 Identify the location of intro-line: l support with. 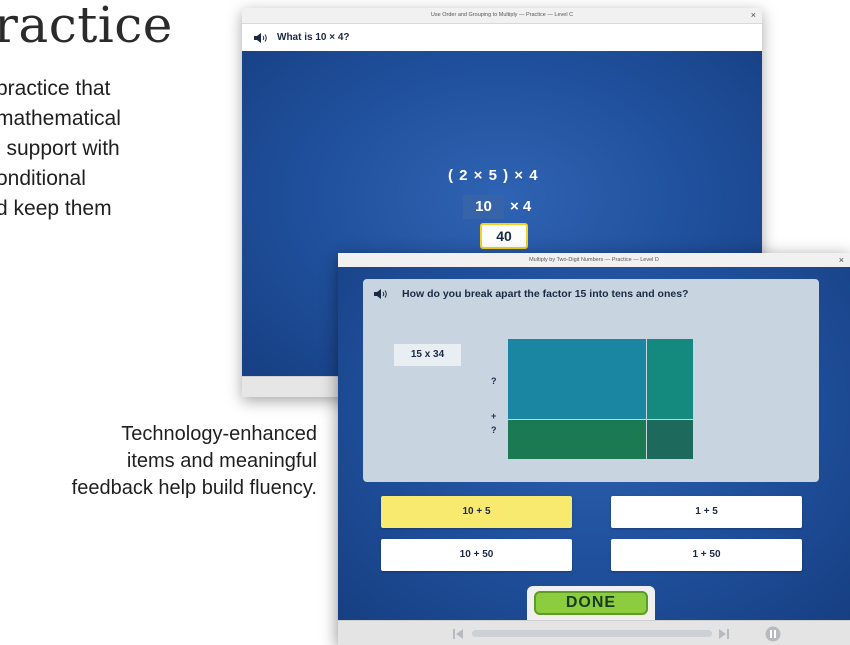
(60, 148).